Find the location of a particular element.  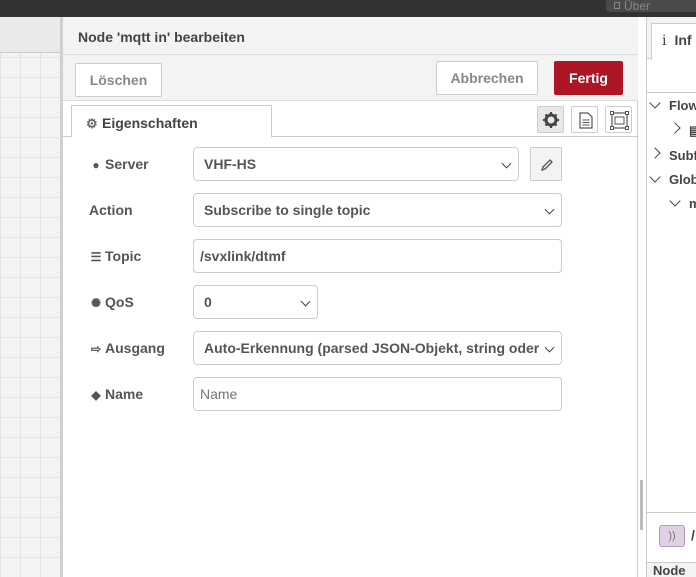

qos-row: ✺ QoS 0 is located at coordinates (329, 302).